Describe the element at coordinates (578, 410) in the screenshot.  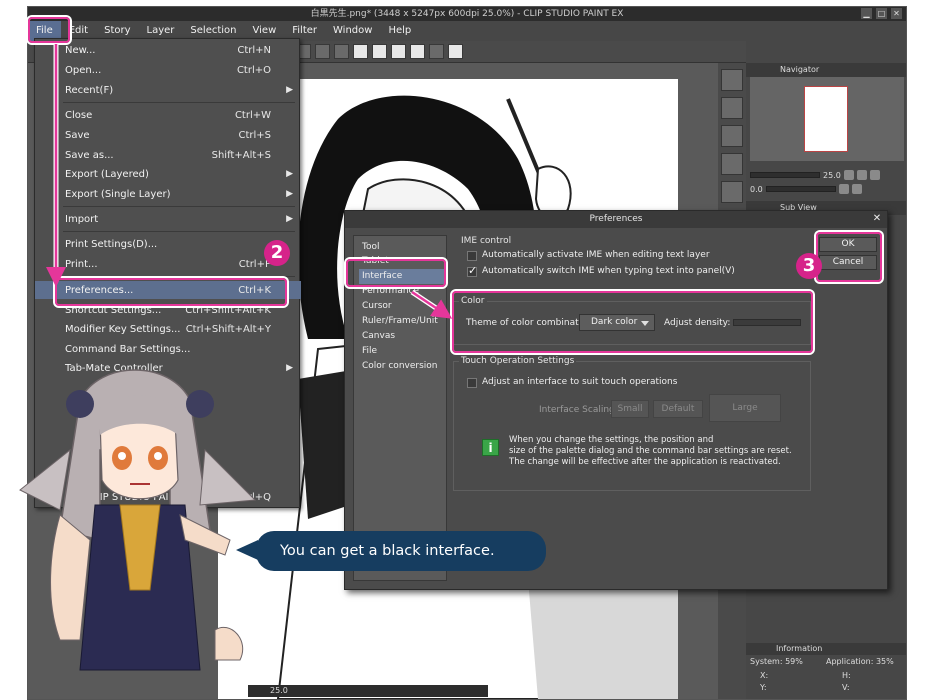
I see `scaling-label: Interface Scaling:` at that location.